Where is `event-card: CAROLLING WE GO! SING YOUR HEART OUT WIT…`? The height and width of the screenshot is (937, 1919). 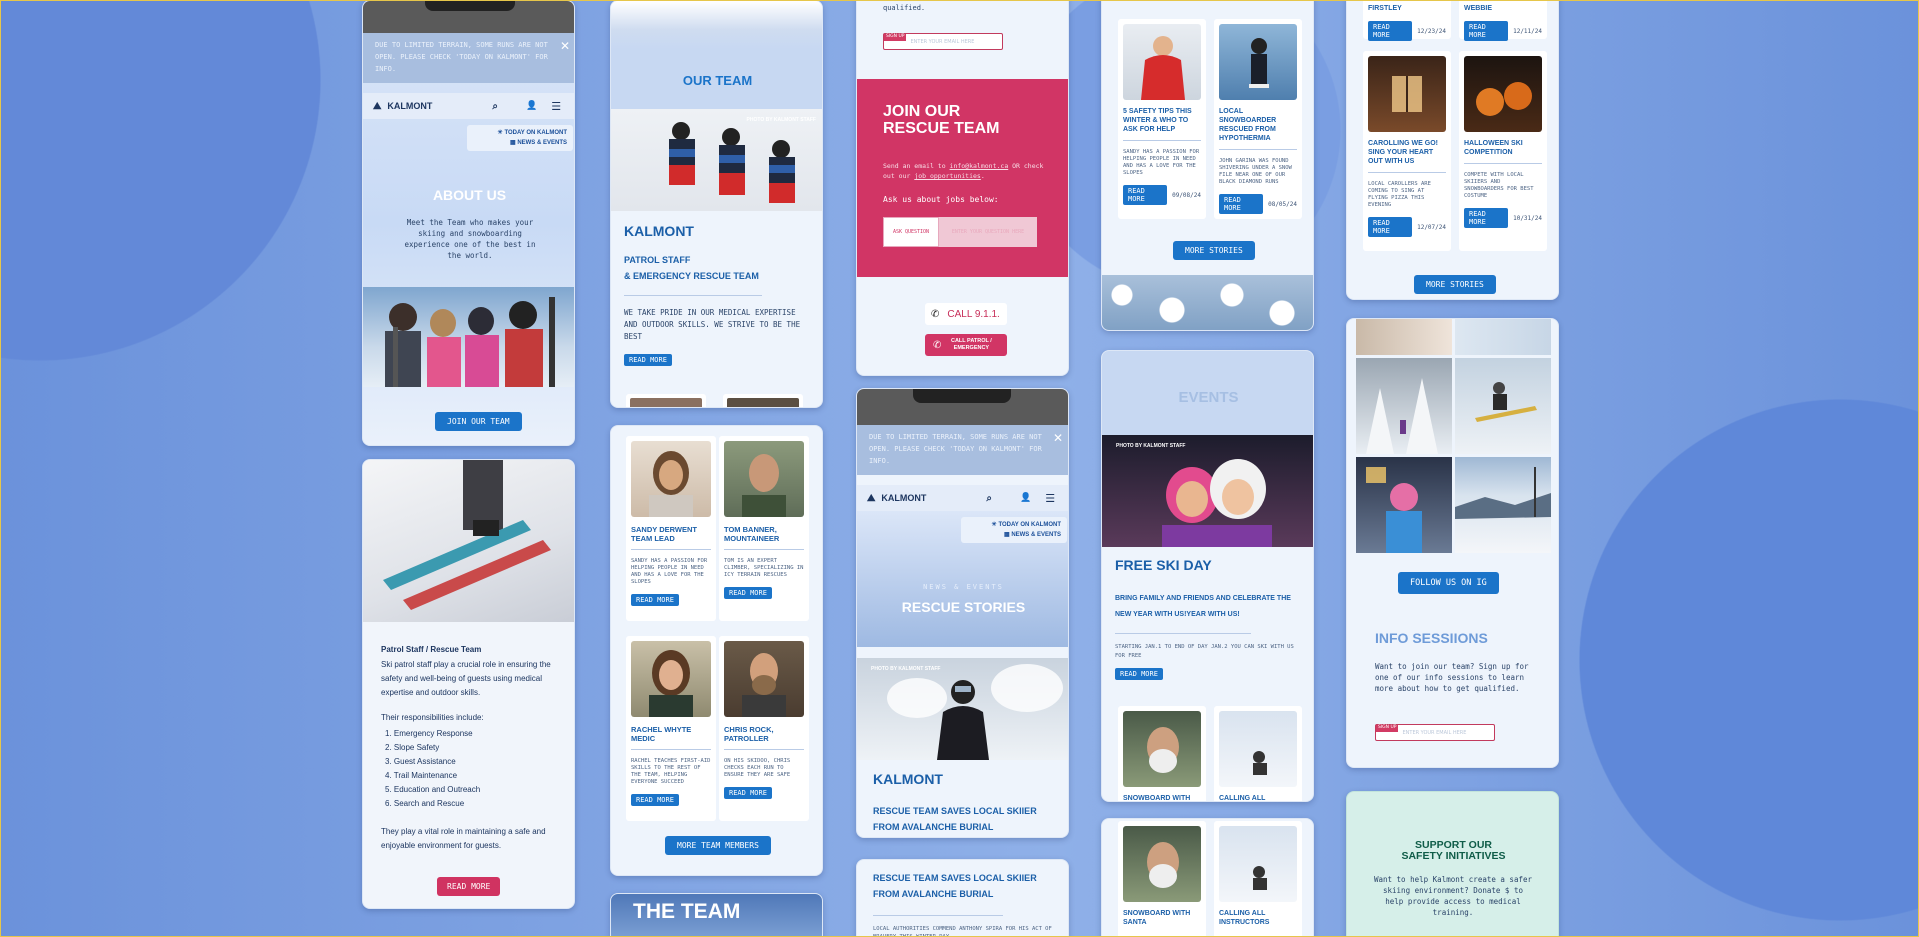
event-card: CAROLLING WE GO! SING YOUR HEART OUT WIT… is located at coordinates (1407, 151).